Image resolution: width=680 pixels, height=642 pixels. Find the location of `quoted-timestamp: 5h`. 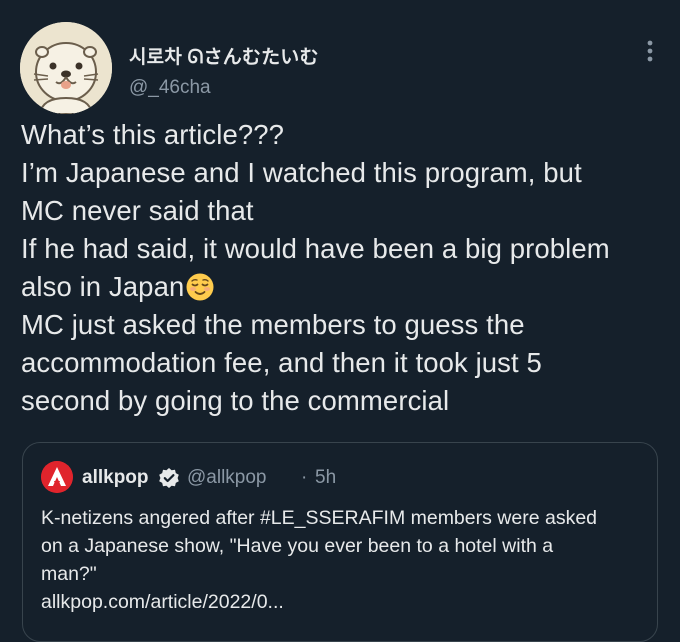

quoted-timestamp: 5h is located at coordinates (325, 478).